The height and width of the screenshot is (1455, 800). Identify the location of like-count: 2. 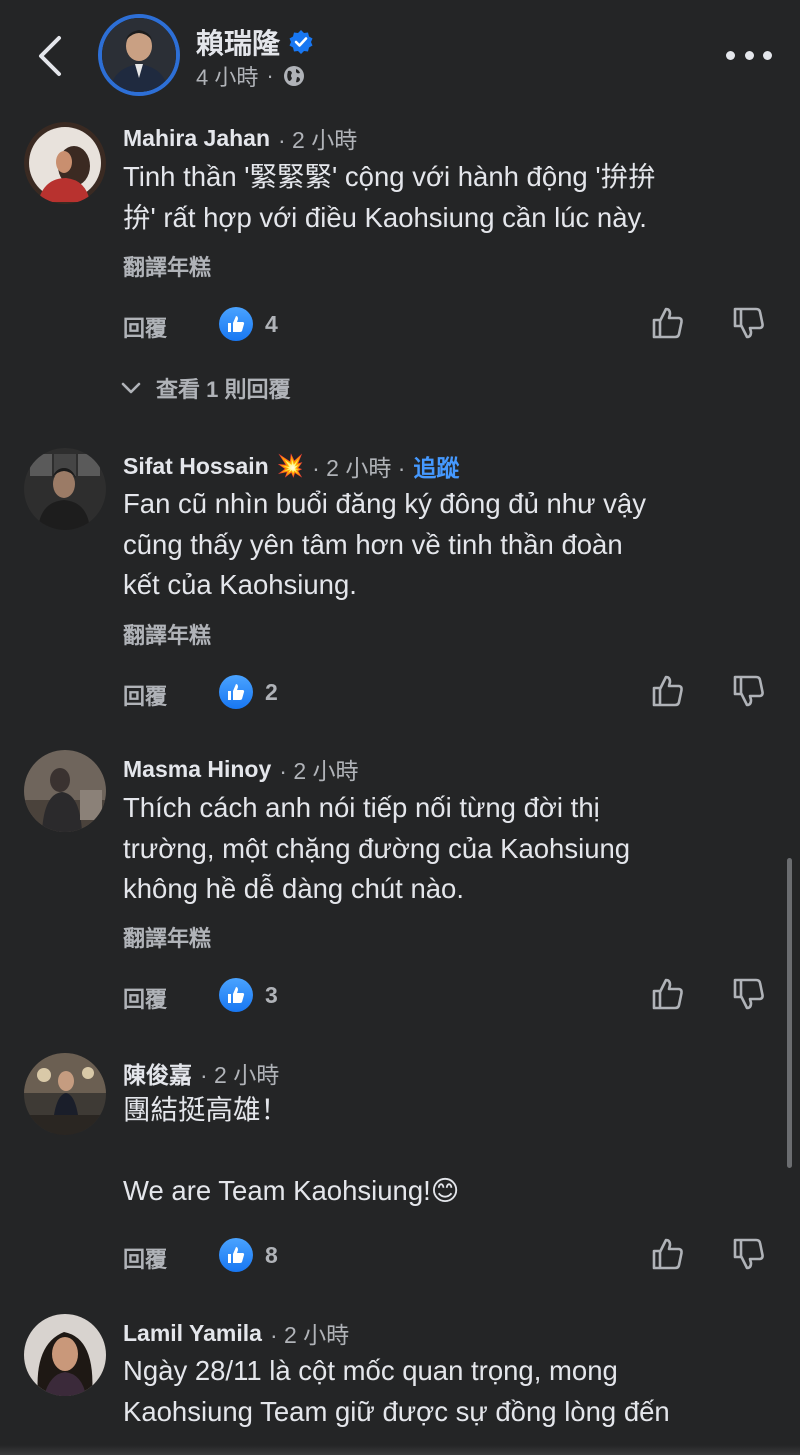
(271, 691).